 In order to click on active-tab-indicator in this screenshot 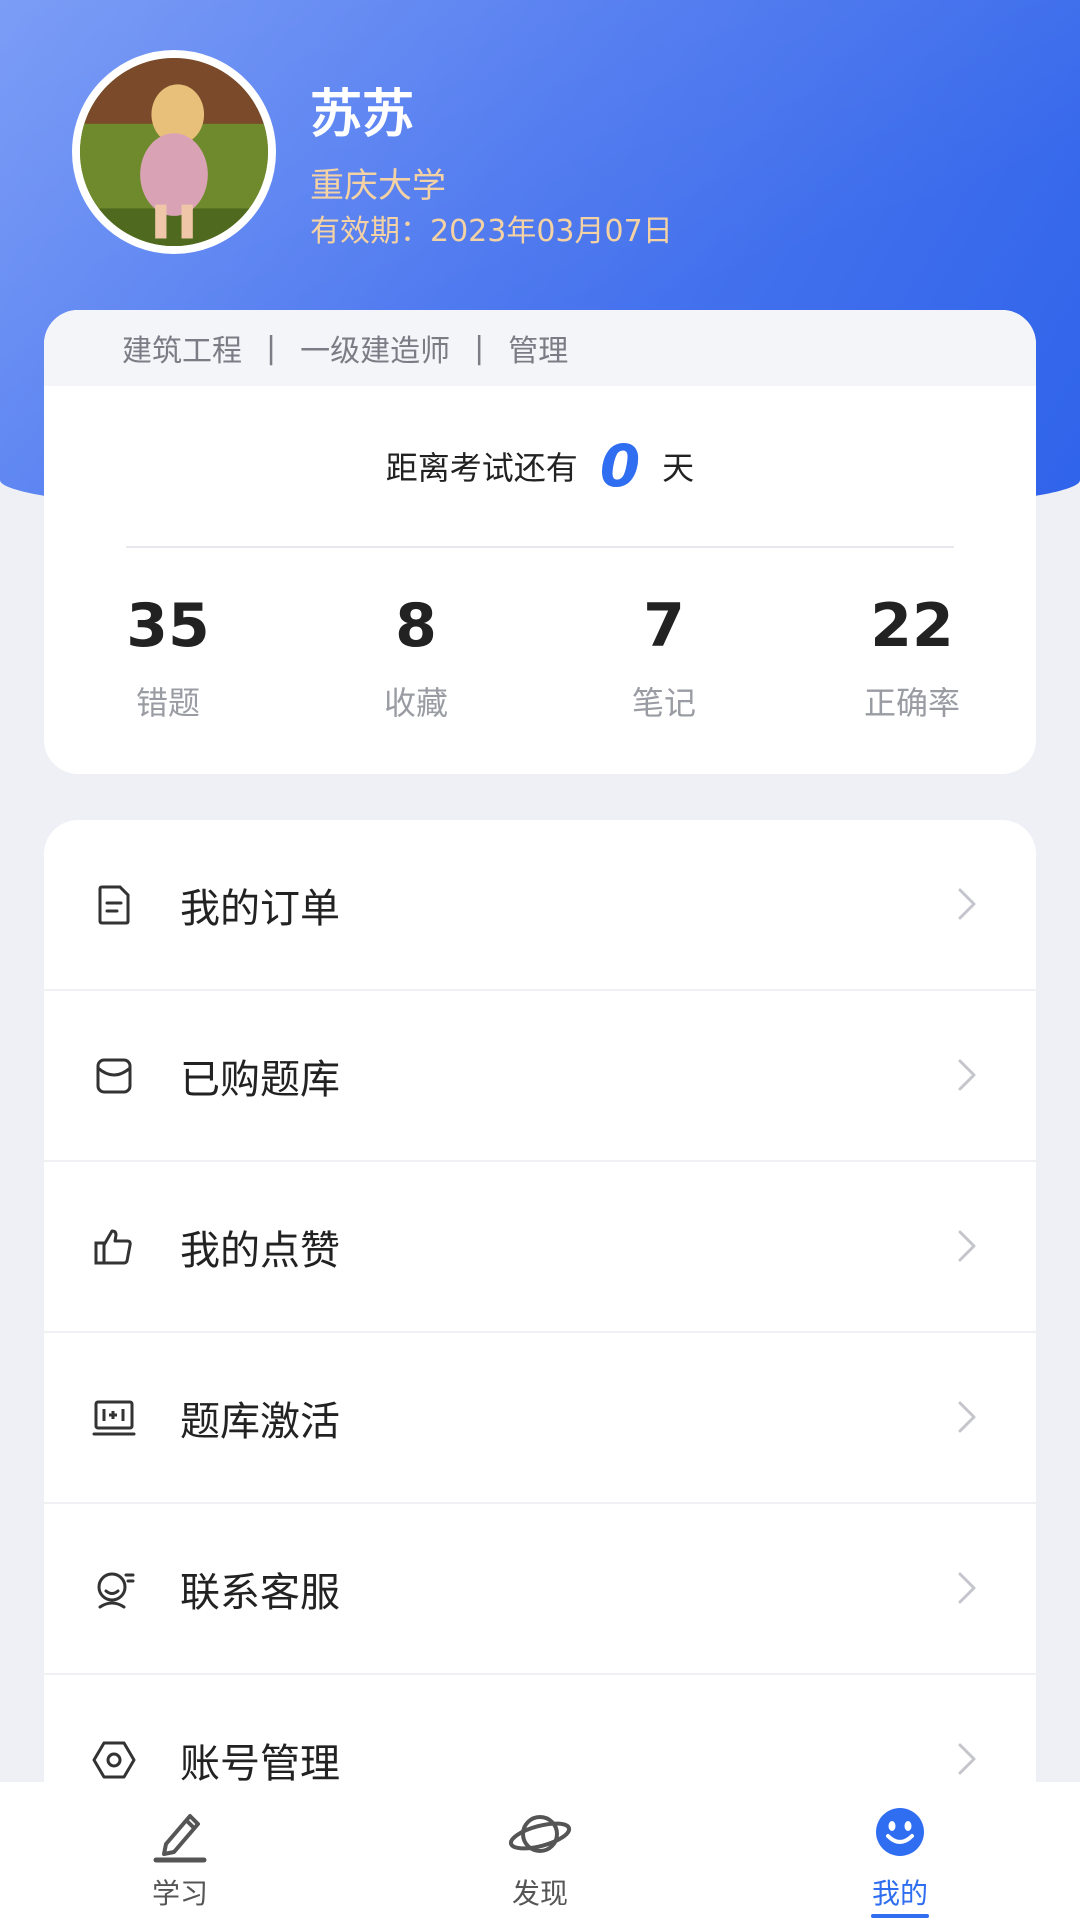, I will do `click(900, 1916)`.